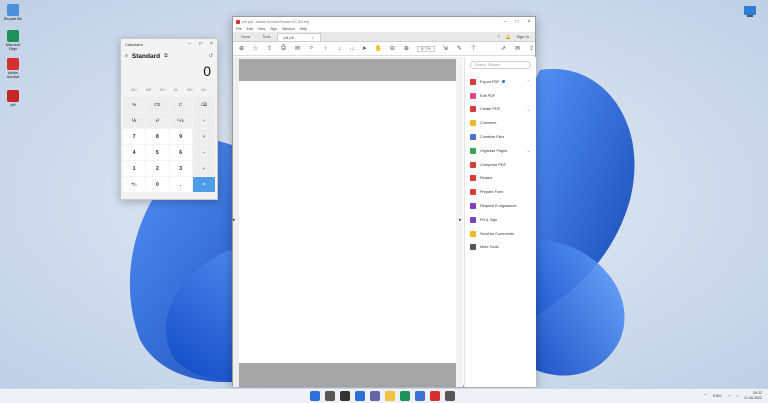 The image size is (768, 403). Describe the element at coordinates (134, 168) in the screenshot. I see `calculator-key: 1` at that location.